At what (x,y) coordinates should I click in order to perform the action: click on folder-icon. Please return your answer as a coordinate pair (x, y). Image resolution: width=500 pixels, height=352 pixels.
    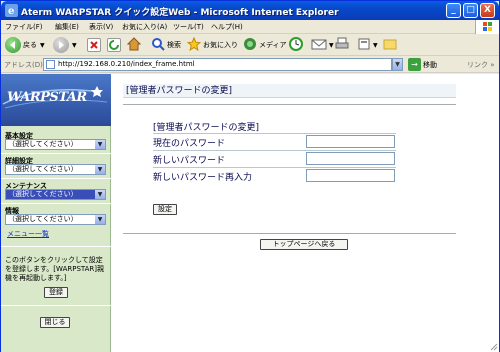
    Looking at the image, I should click on (390, 45).